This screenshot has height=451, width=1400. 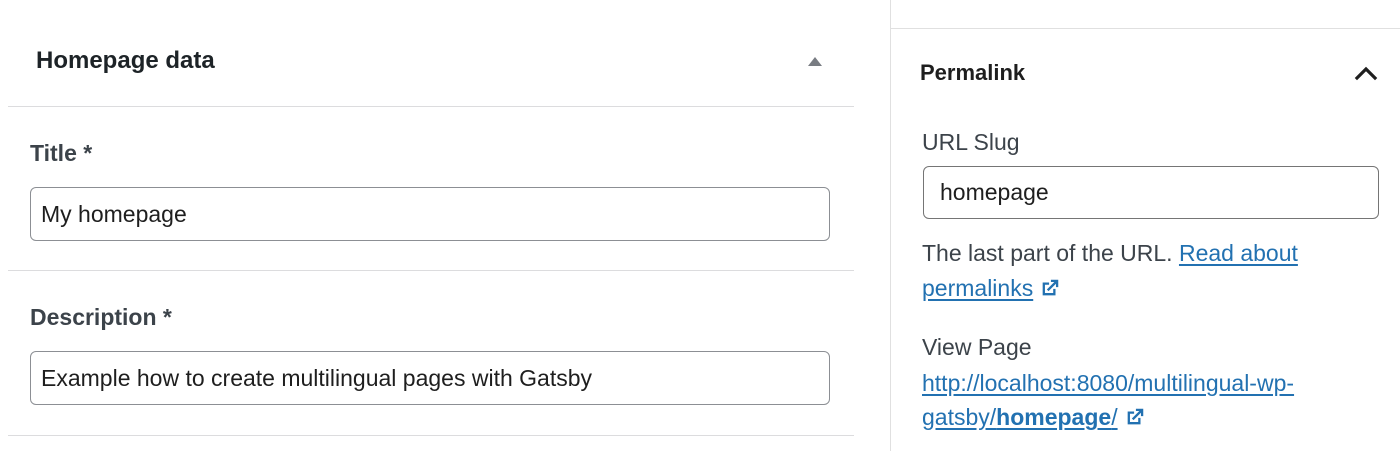 I want to click on sidebar-divider, so click(x=1145, y=28).